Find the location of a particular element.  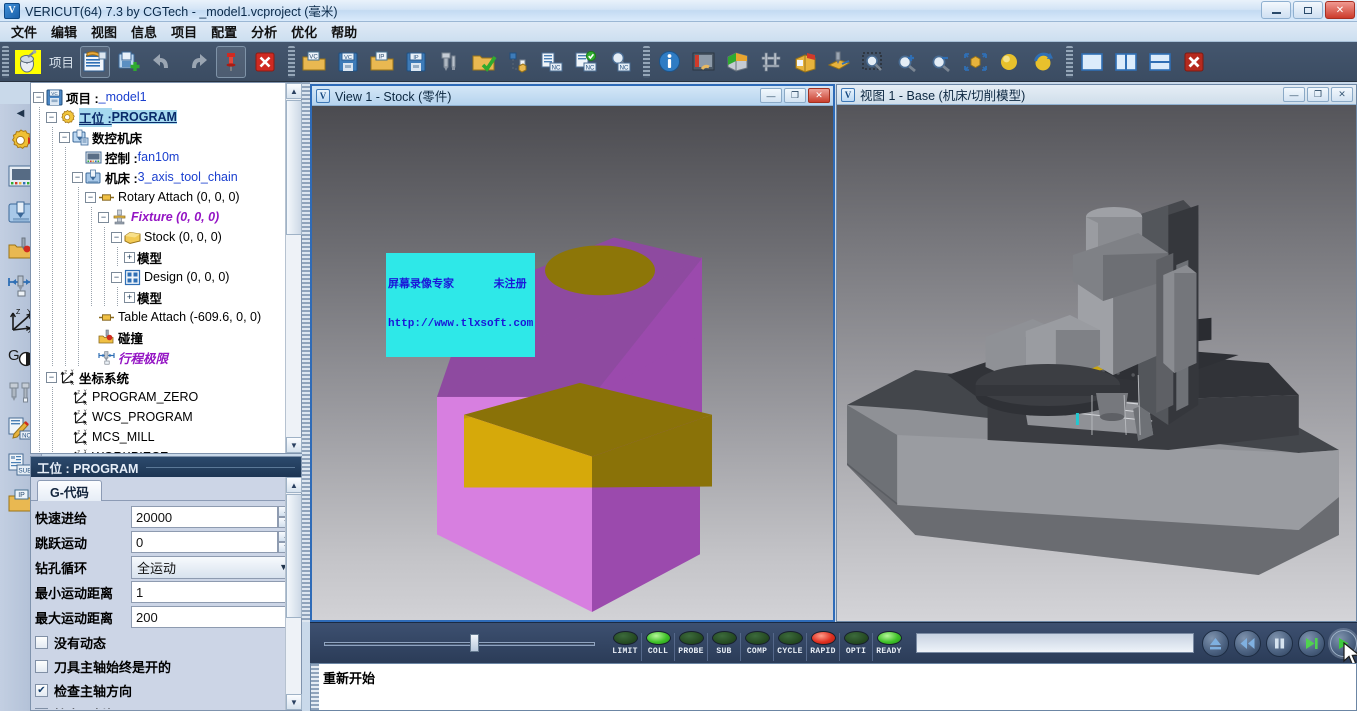

menu-item-2: 编辑 is located at coordinates (64, 31).